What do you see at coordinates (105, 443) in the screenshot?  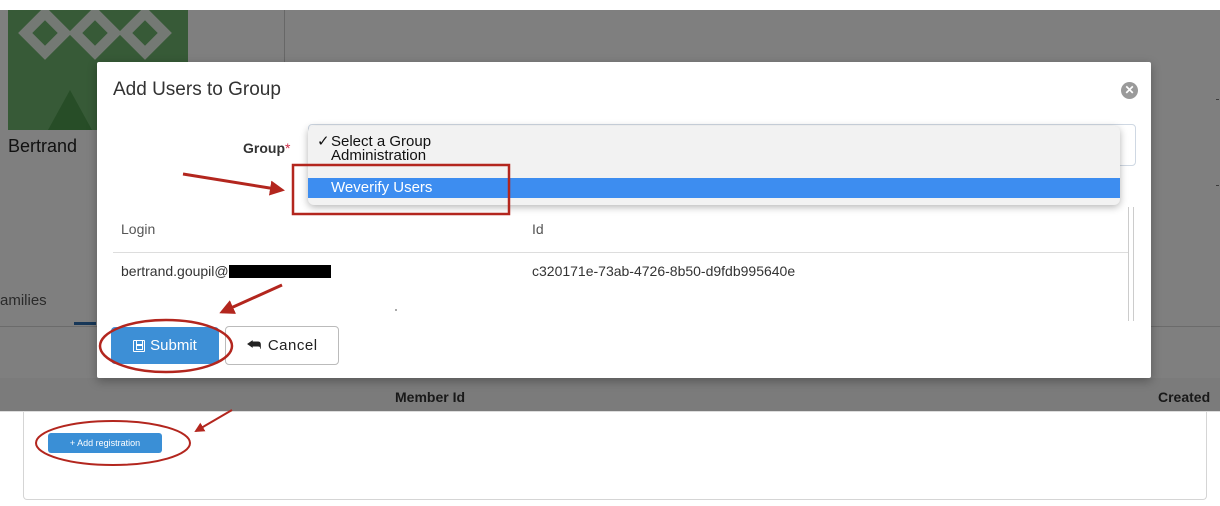 I see `add-registration-button: + Add registration` at bounding box center [105, 443].